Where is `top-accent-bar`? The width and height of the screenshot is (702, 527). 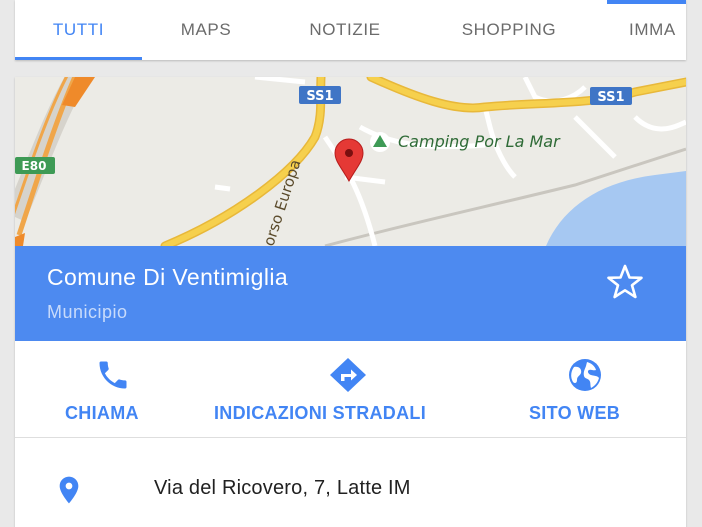
top-accent-bar is located at coordinates (646, 2).